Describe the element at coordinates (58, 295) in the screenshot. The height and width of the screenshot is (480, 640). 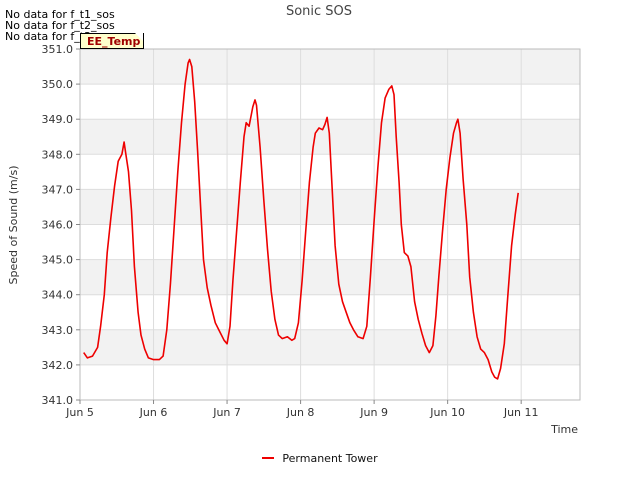
I see `y-tick-label: 344.0` at that location.